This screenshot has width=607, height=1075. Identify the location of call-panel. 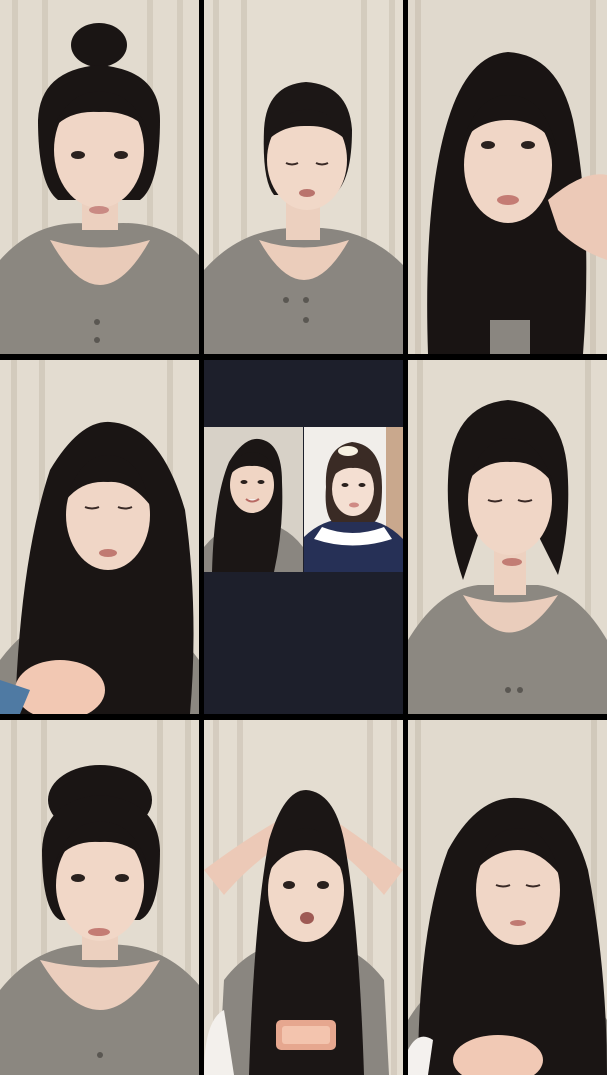
(303, 537).